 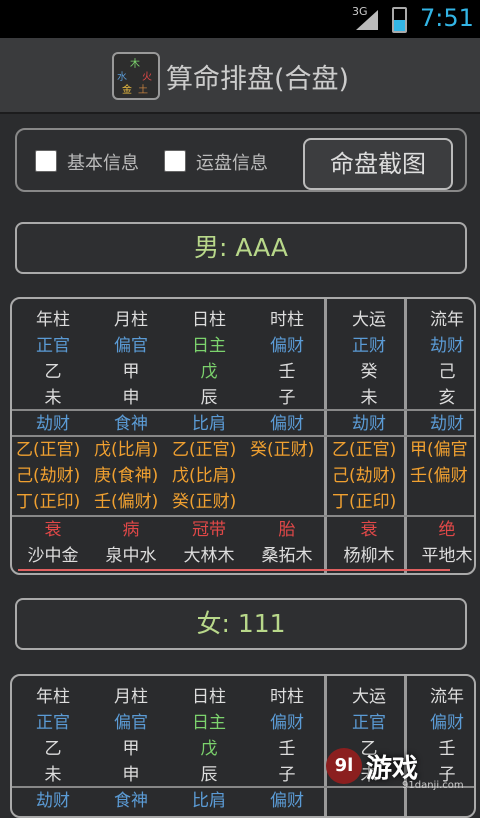 What do you see at coordinates (369, 530) in the screenshot?
I see `phase-cell-4: 衰` at bounding box center [369, 530].